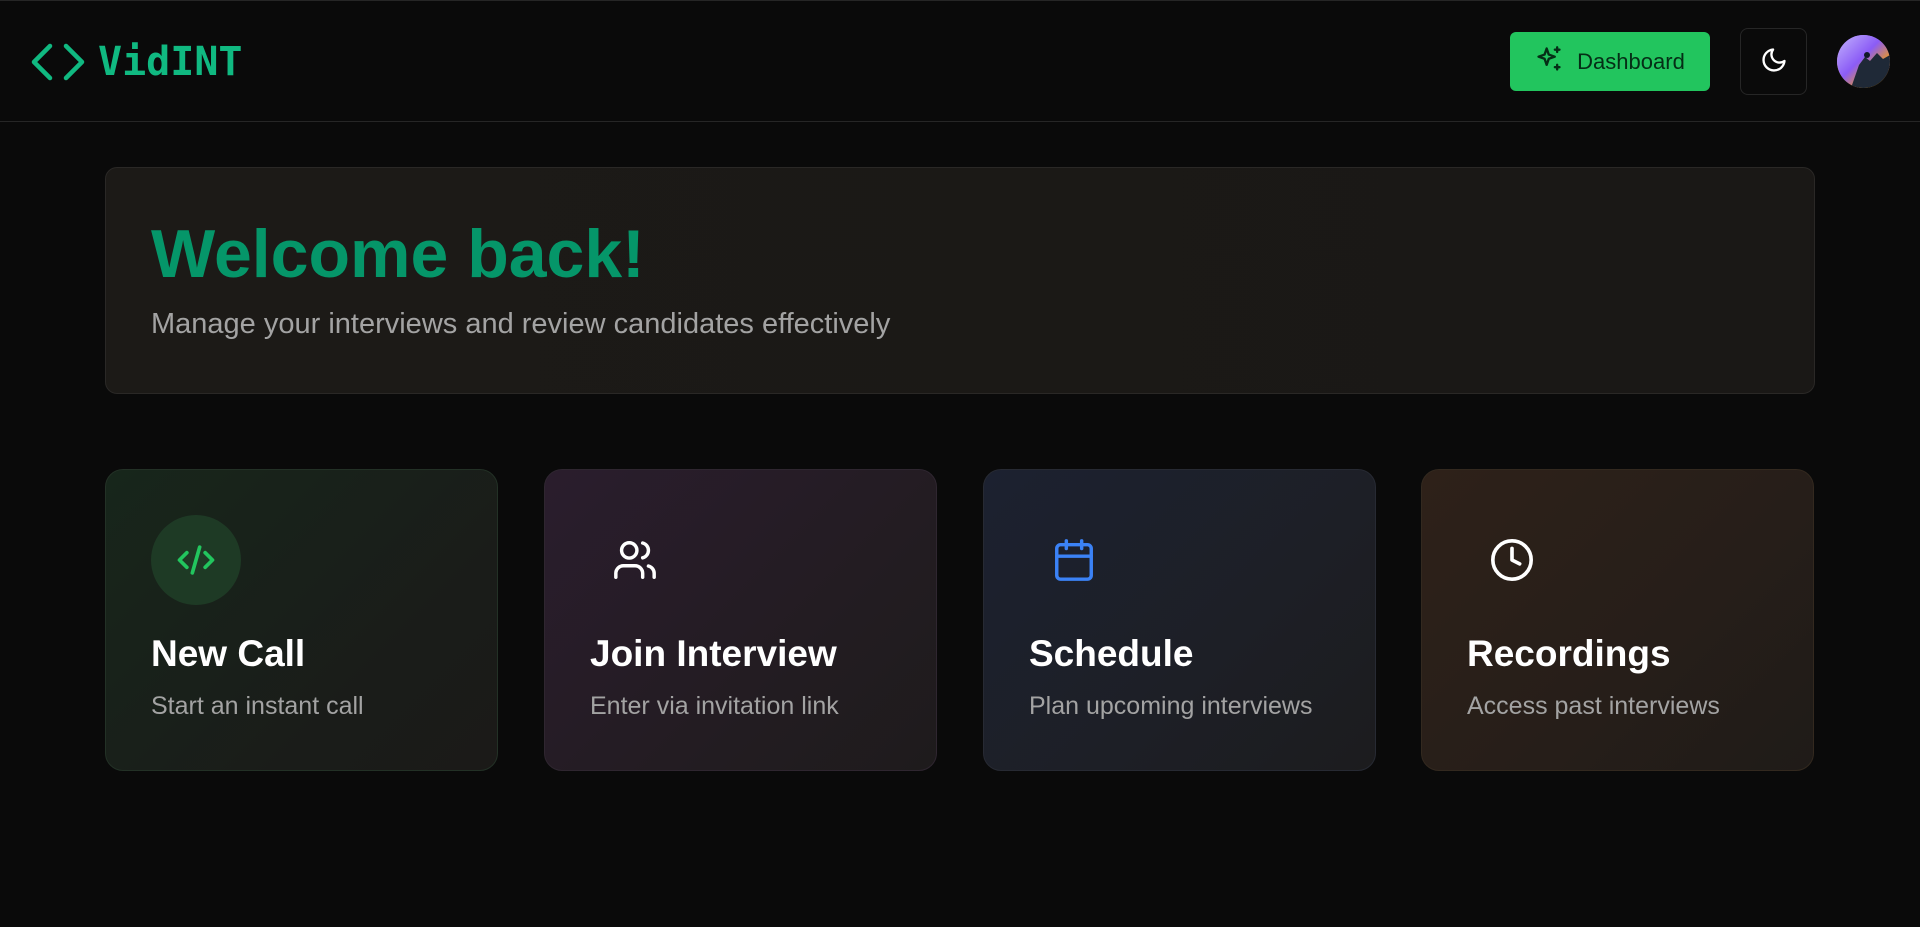 The height and width of the screenshot is (927, 1920). I want to click on new-call-card: New Call Start an instant call, so click(301, 620).